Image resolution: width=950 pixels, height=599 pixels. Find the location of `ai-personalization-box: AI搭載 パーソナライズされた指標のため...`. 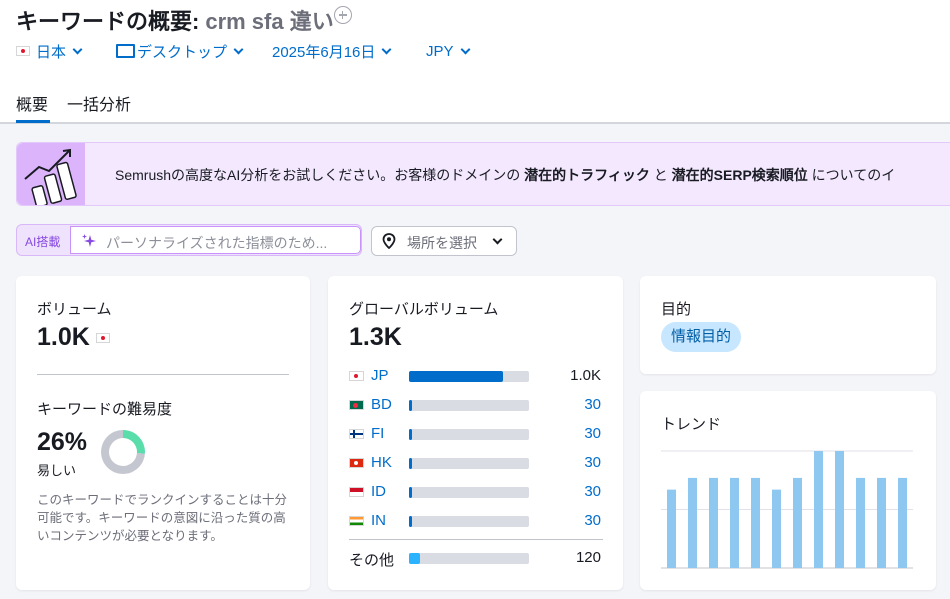

ai-personalization-box: AI搭載 パーソナライズされた指標のため... is located at coordinates (189, 240).